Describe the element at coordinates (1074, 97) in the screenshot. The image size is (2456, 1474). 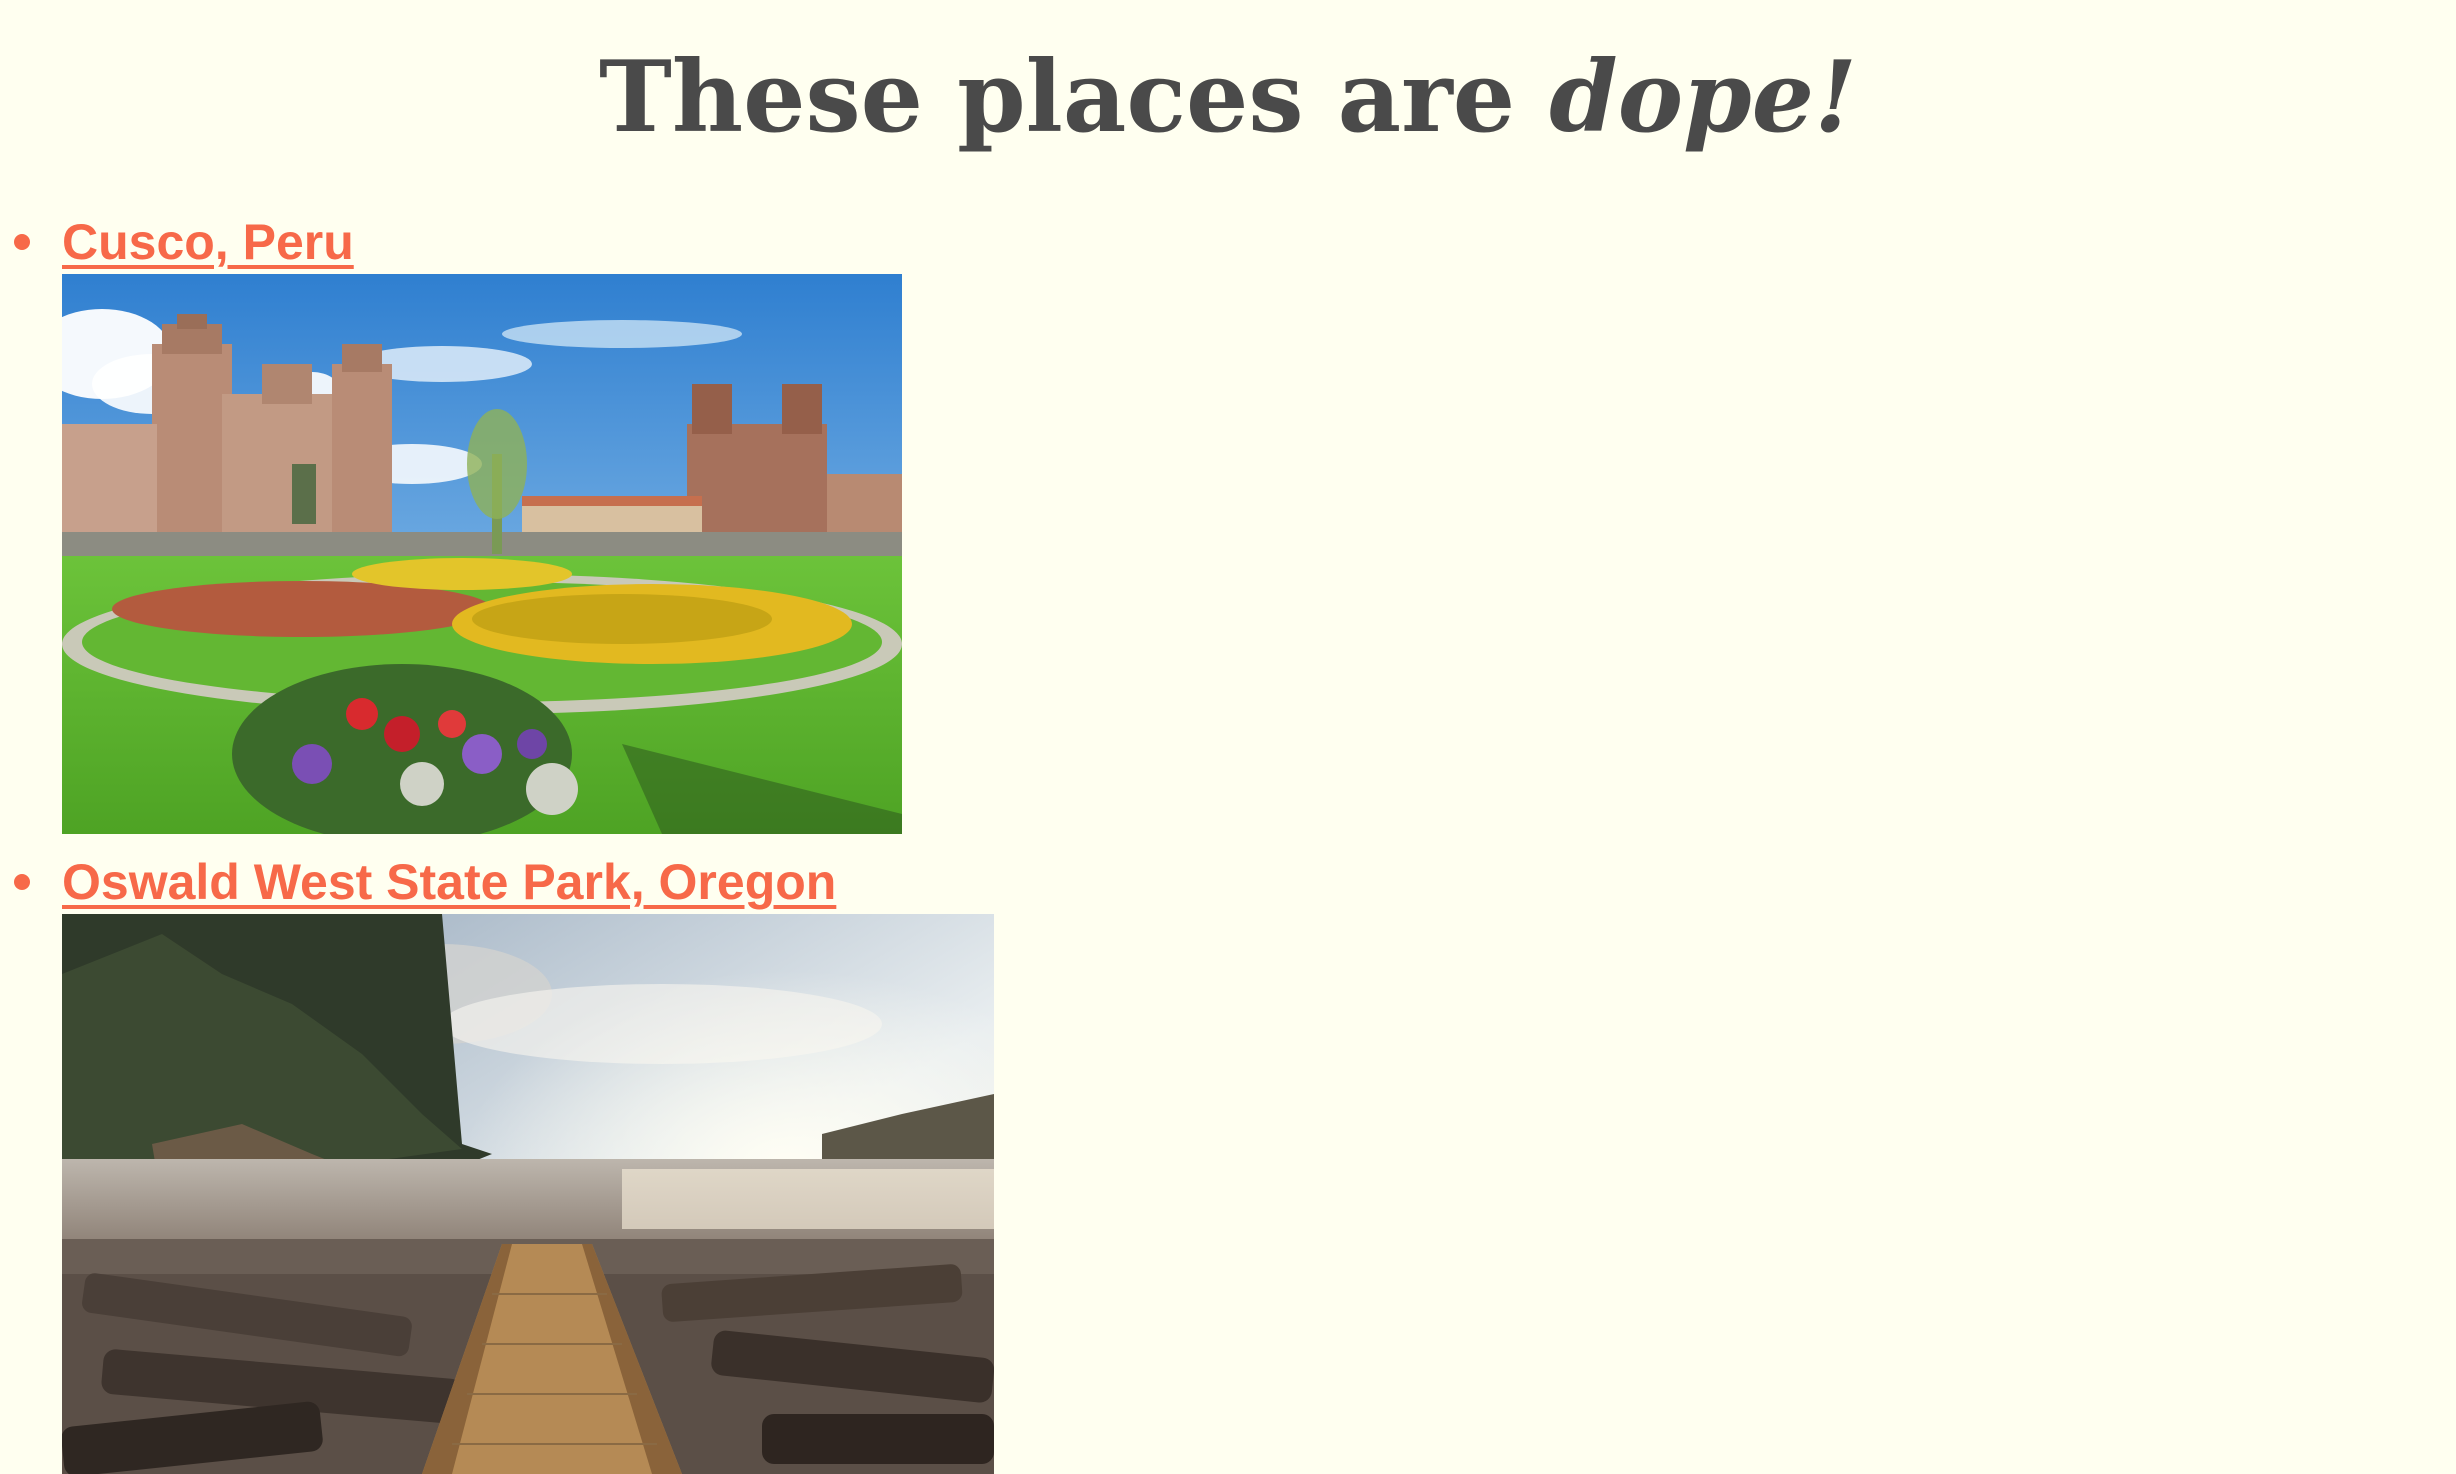
I see `page-title-text: These places are` at that location.